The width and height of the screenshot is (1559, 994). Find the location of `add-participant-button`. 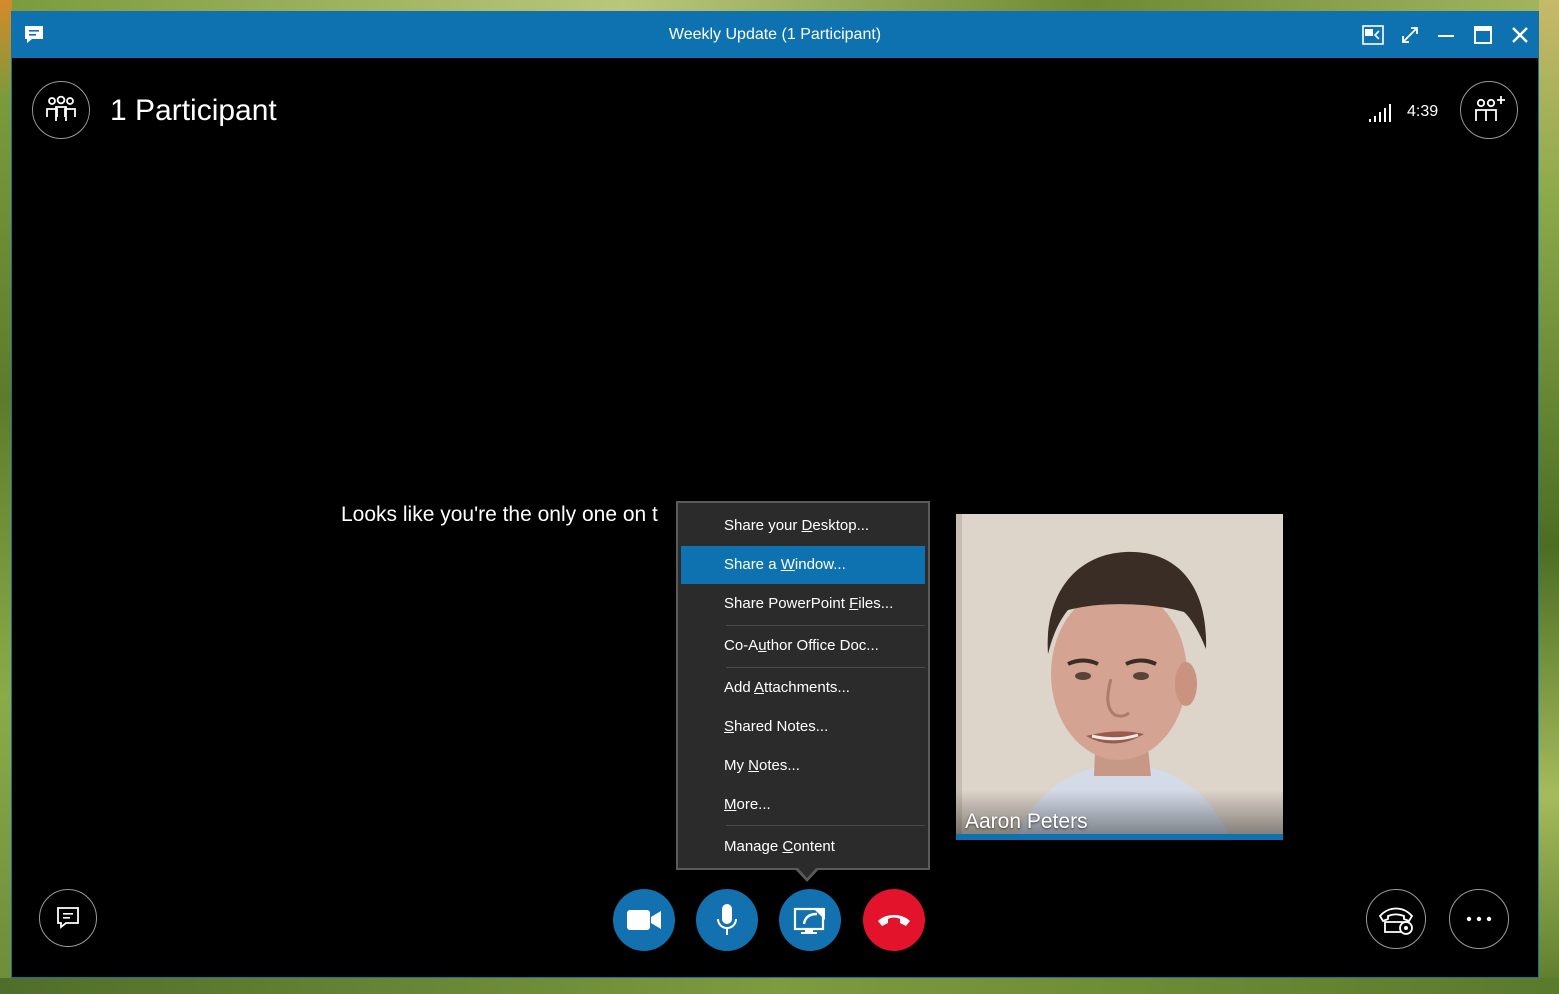

add-participant-button is located at coordinates (1489, 110).